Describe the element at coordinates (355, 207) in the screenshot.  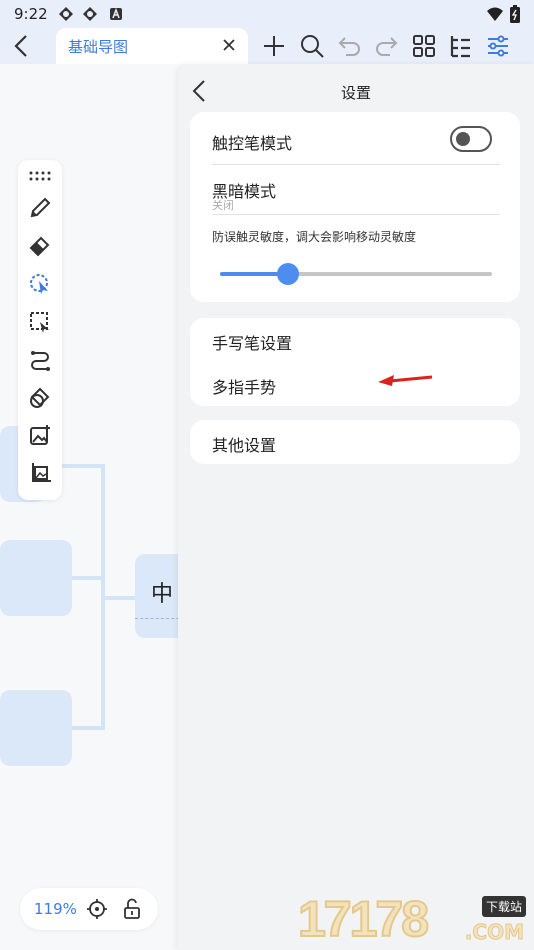
I see `settings-card-general: 触控笔模式 黑暗模式 关闭 防误触灵敏度，调大会影响移动灵敏度` at that location.